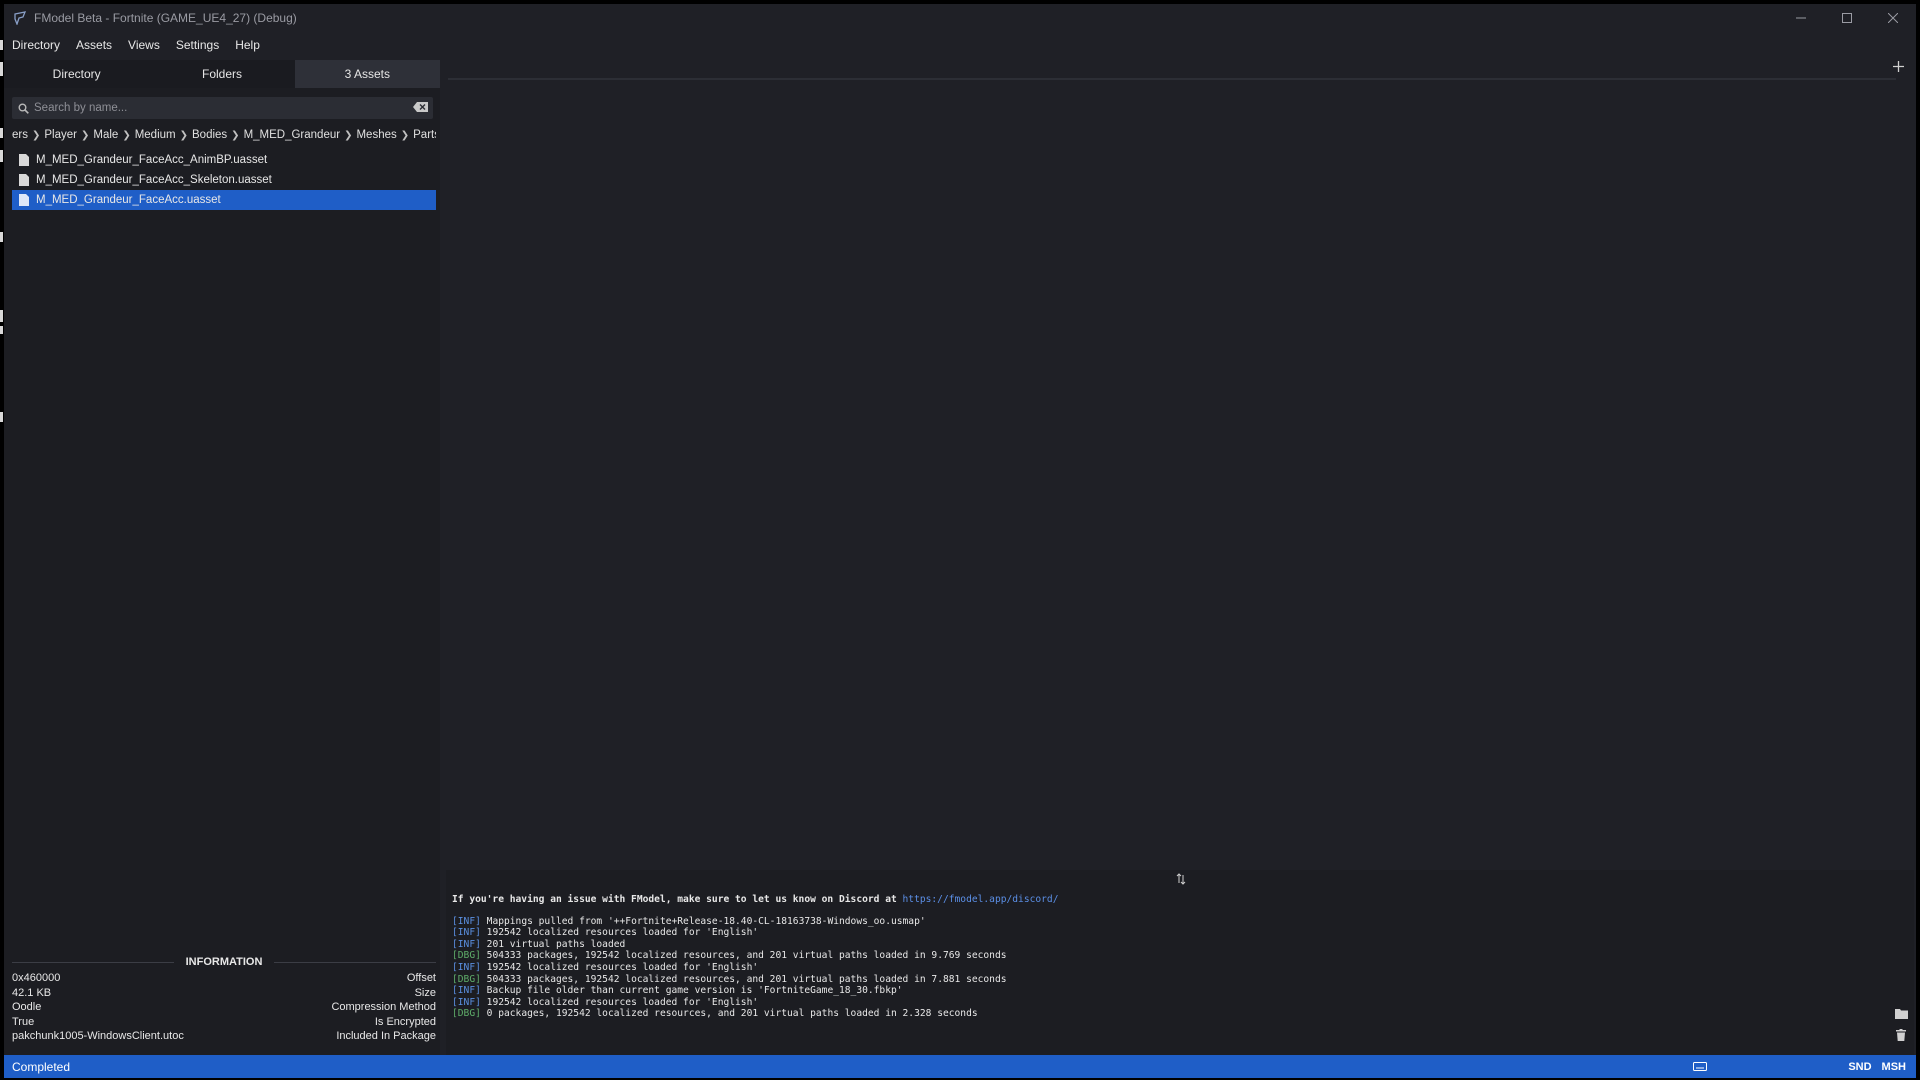  Describe the element at coordinates (553, 944) in the screenshot. I see `log-message: 201 virtual paths loaded` at that location.